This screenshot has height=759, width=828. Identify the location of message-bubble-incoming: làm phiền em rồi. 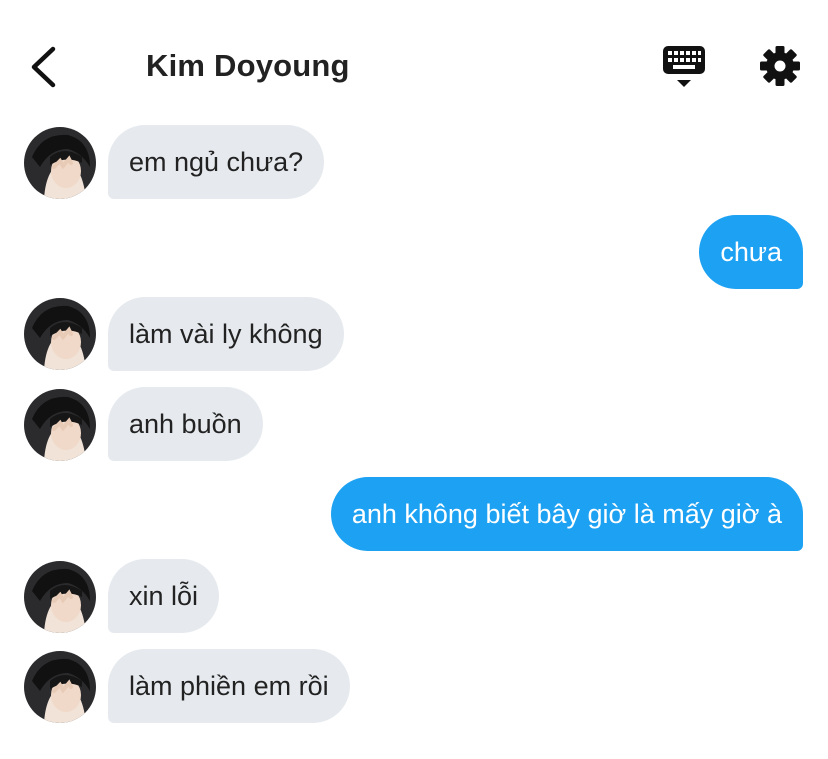
(229, 686).